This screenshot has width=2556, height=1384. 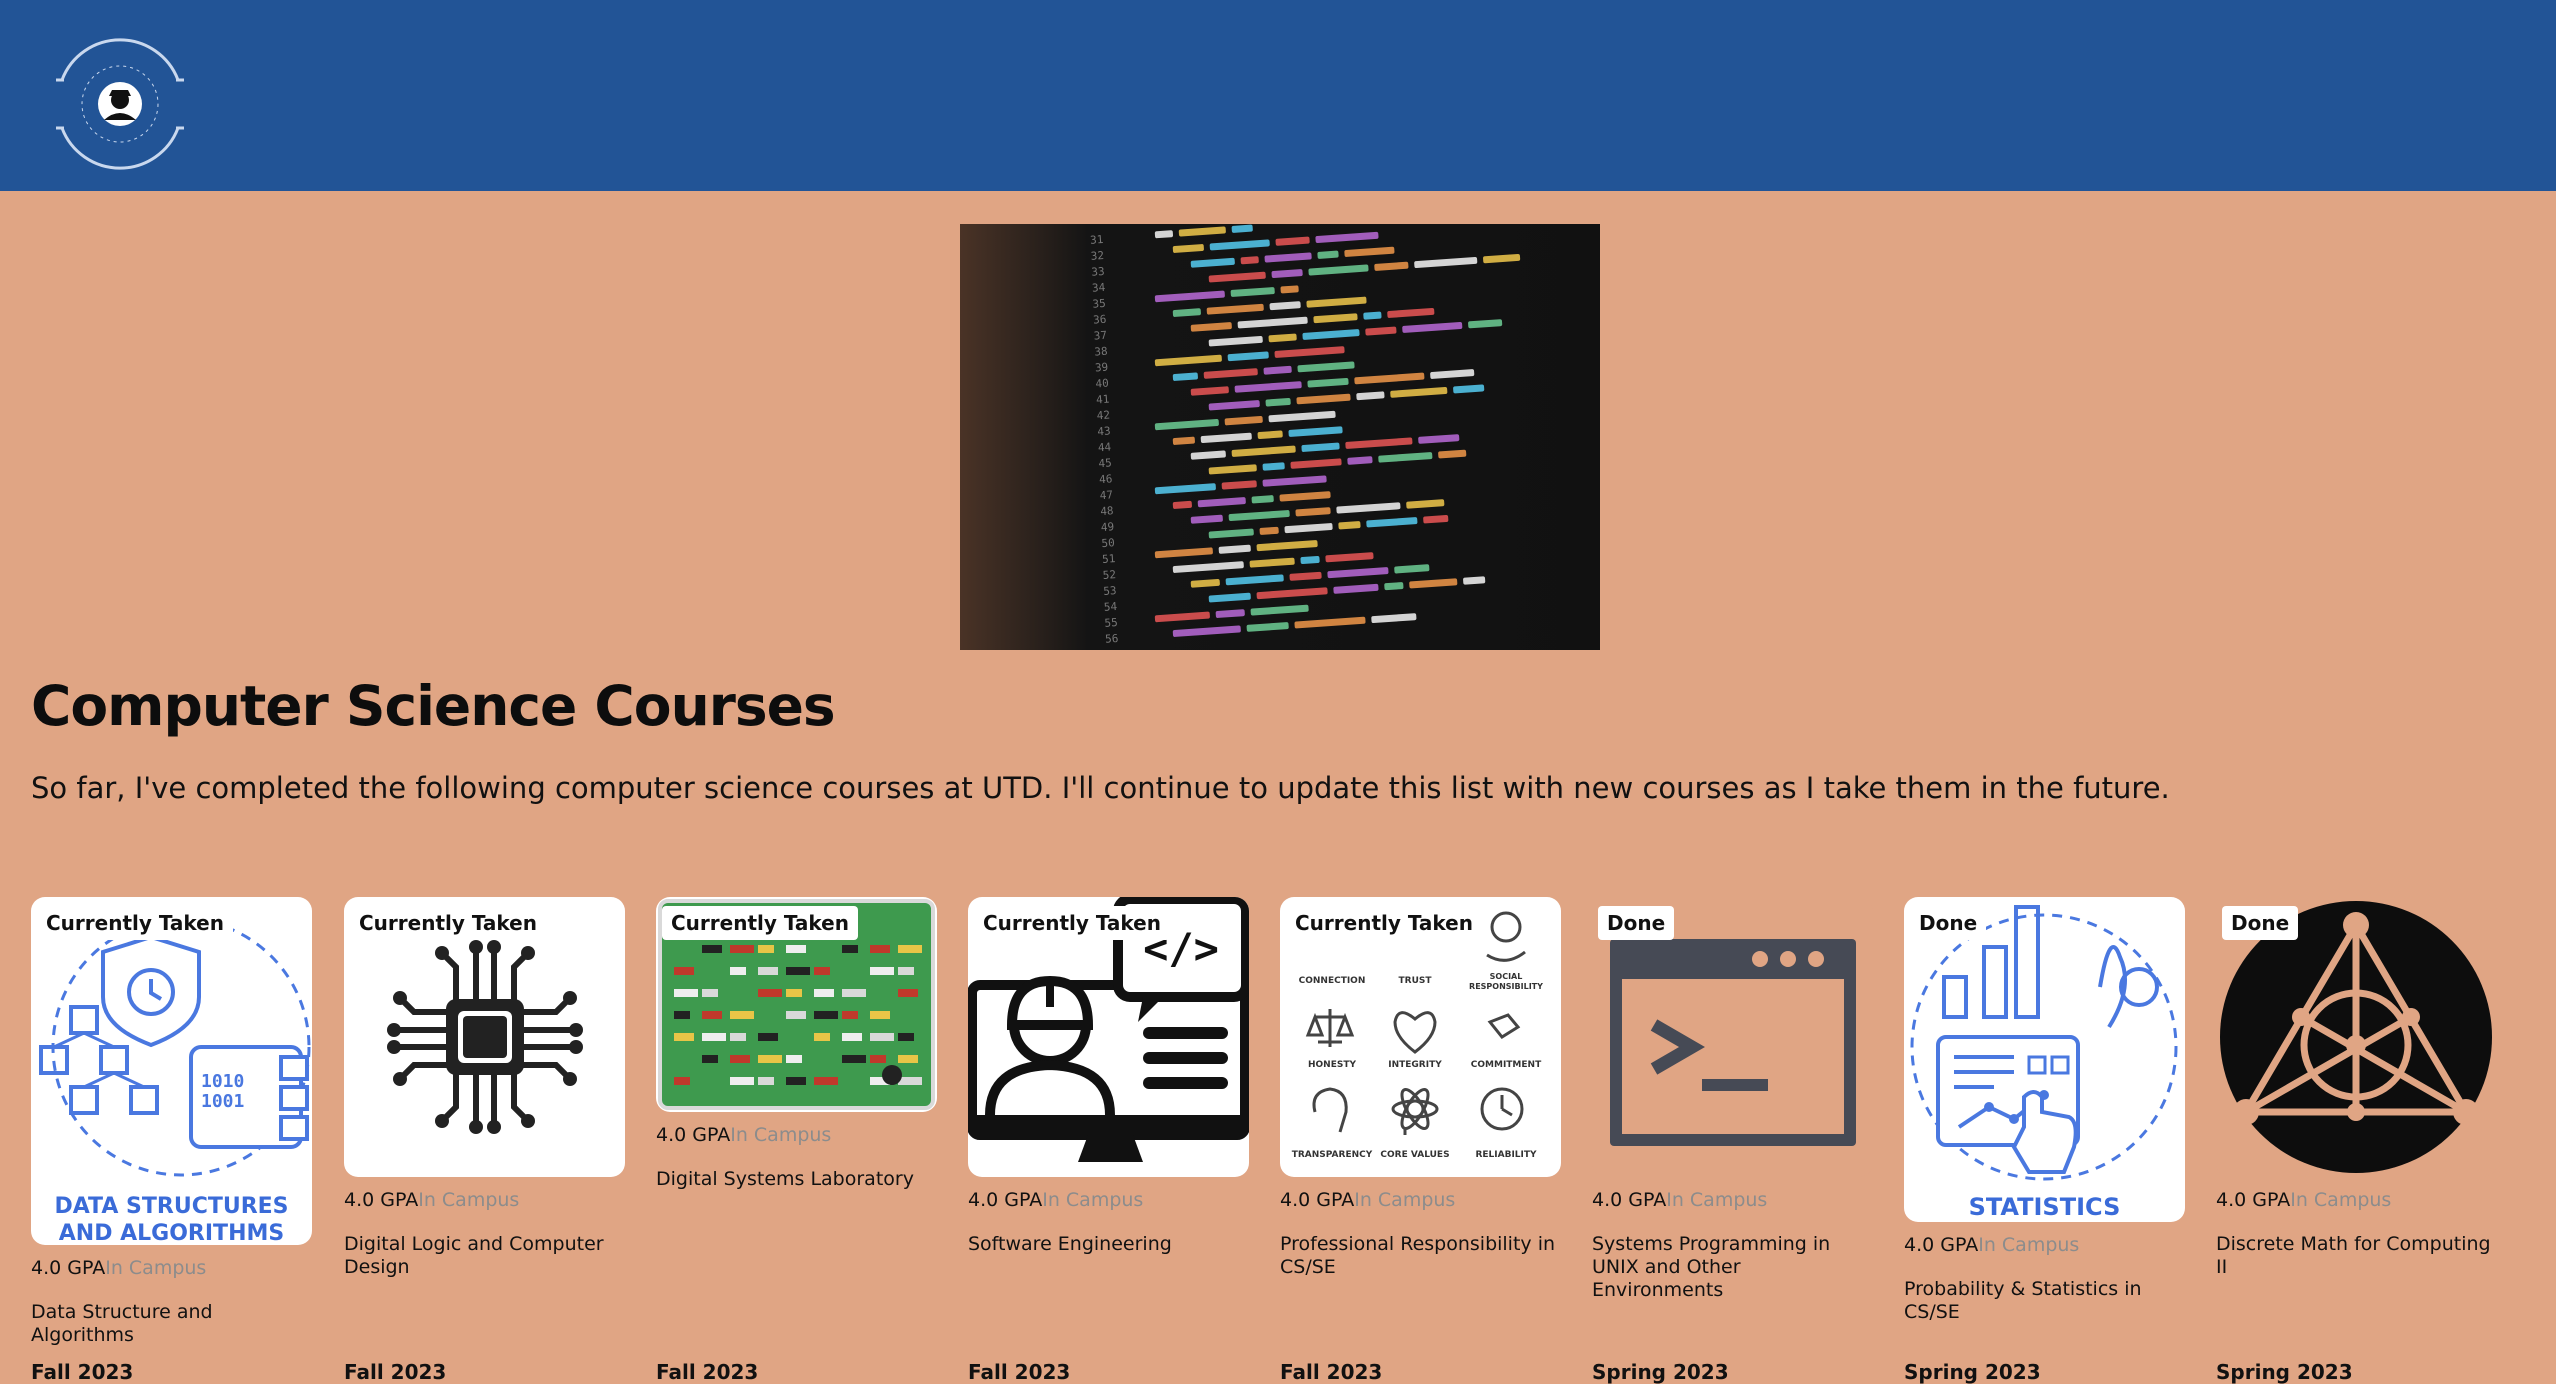 What do you see at coordinates (1103, 400) in the screenshot?
I see `svg-text: 41` at bounding box center [1103, 400].